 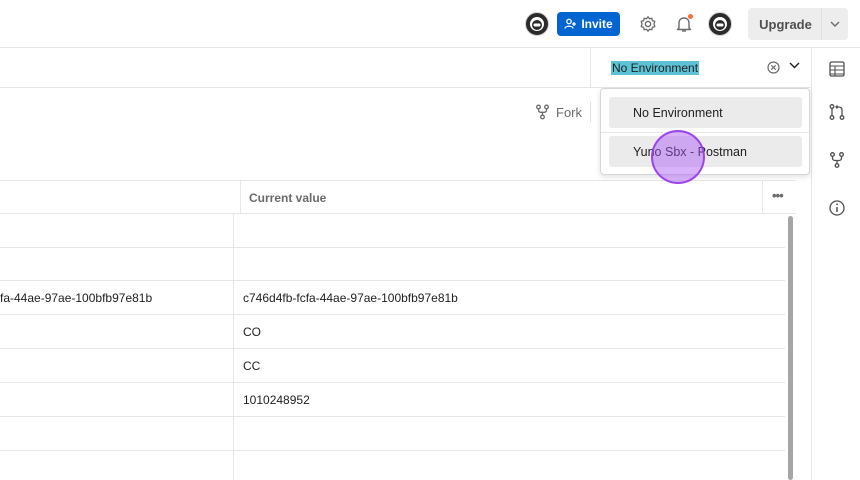 What do you see at coordinates (837, 112) in the screenshot?
I see `pull-request-icon` at bounding box center [837, 112].